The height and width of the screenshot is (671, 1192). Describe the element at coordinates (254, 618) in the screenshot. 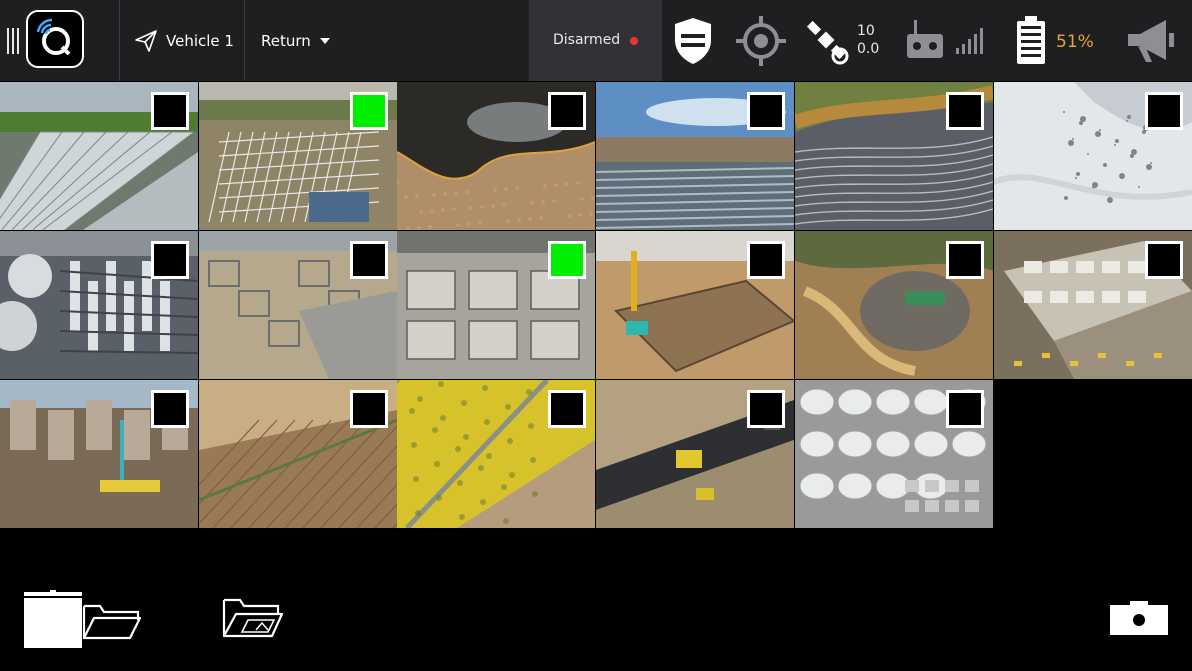

I see `photo-folder-icon` at that location.